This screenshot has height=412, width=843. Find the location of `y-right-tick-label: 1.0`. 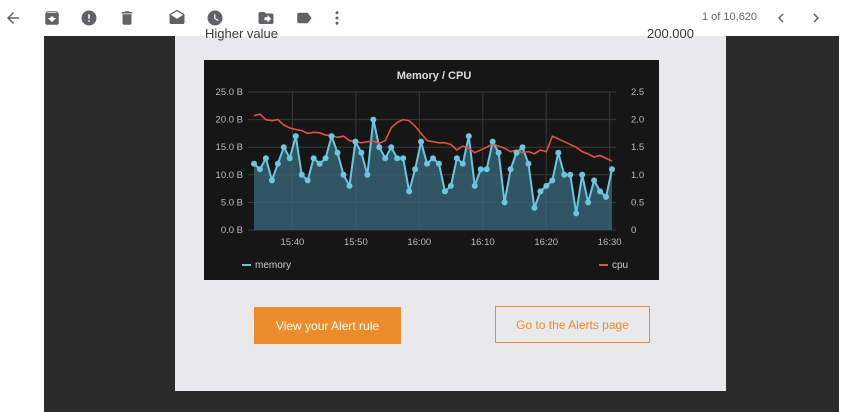

y-right-tick-label: 1.0 is located at coordinates (637, 175).